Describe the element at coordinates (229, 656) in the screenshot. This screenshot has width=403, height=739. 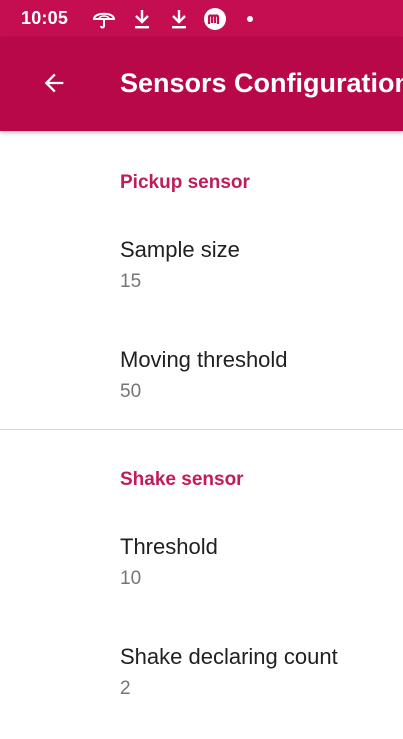
I see `pref-title: Shake declaring count` at that location.